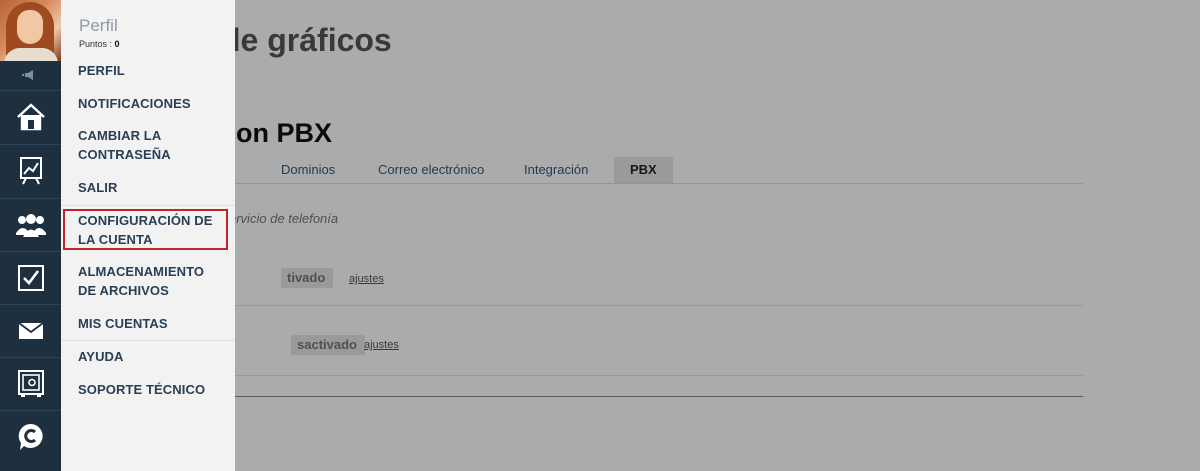 This screenshot has height=471, width=1200. Describe the element at coordinates (30, 170) in the screenshot. I see `chart-icon` at that location.